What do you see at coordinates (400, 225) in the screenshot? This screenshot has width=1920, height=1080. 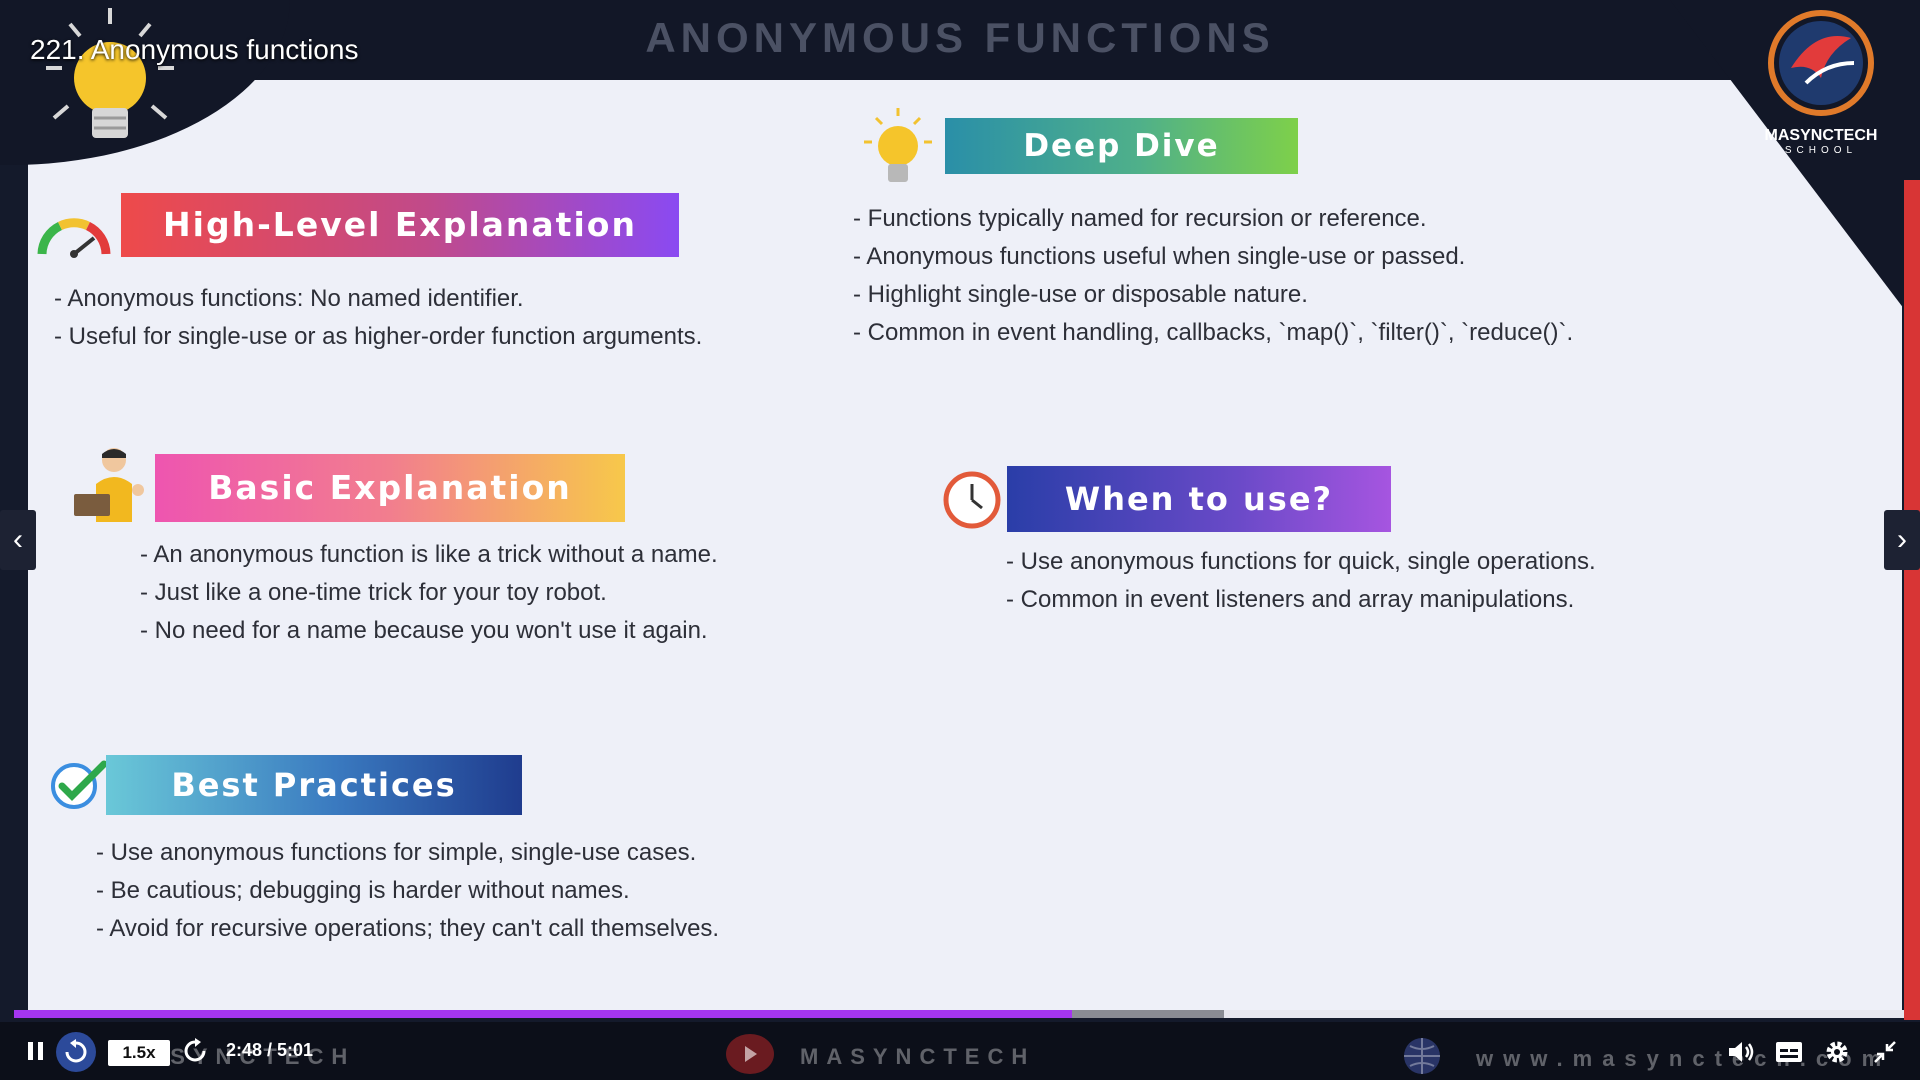 I see `section-header-high-level: High-Level Explanation` at bounding box center [400, 225].